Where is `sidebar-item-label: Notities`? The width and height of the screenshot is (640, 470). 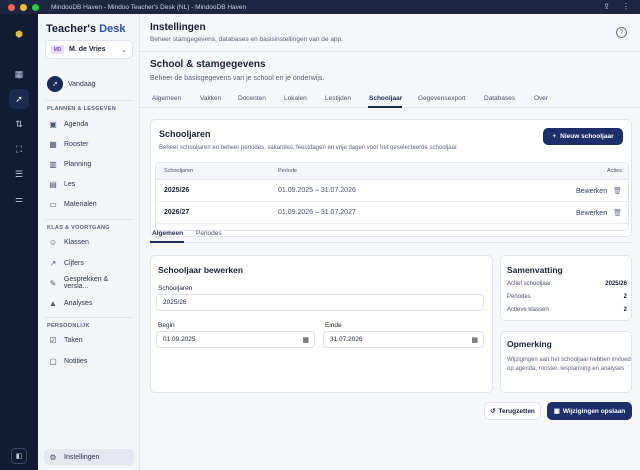
sidebar-item-label: Notities is located at coordinates (76, 361).